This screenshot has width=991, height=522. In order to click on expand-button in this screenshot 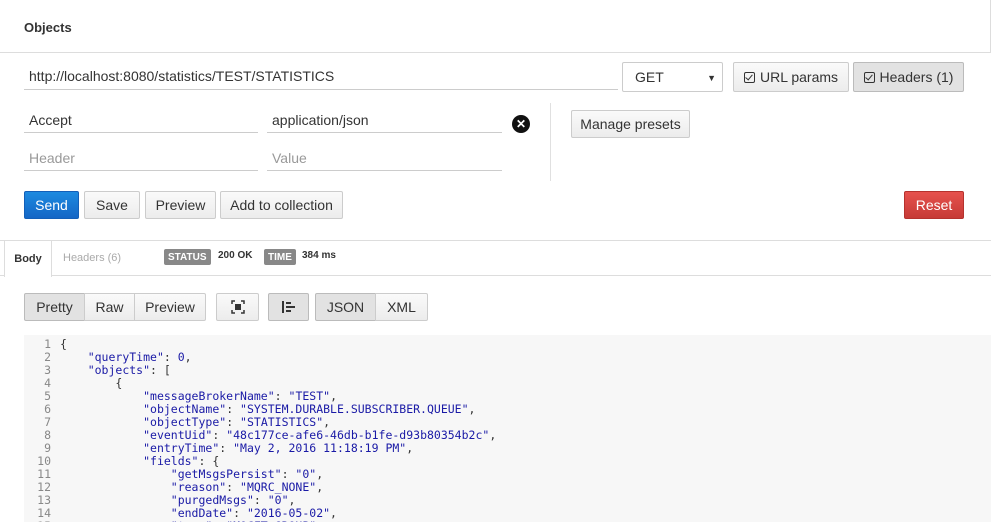, I will do `click(237, 307)`.